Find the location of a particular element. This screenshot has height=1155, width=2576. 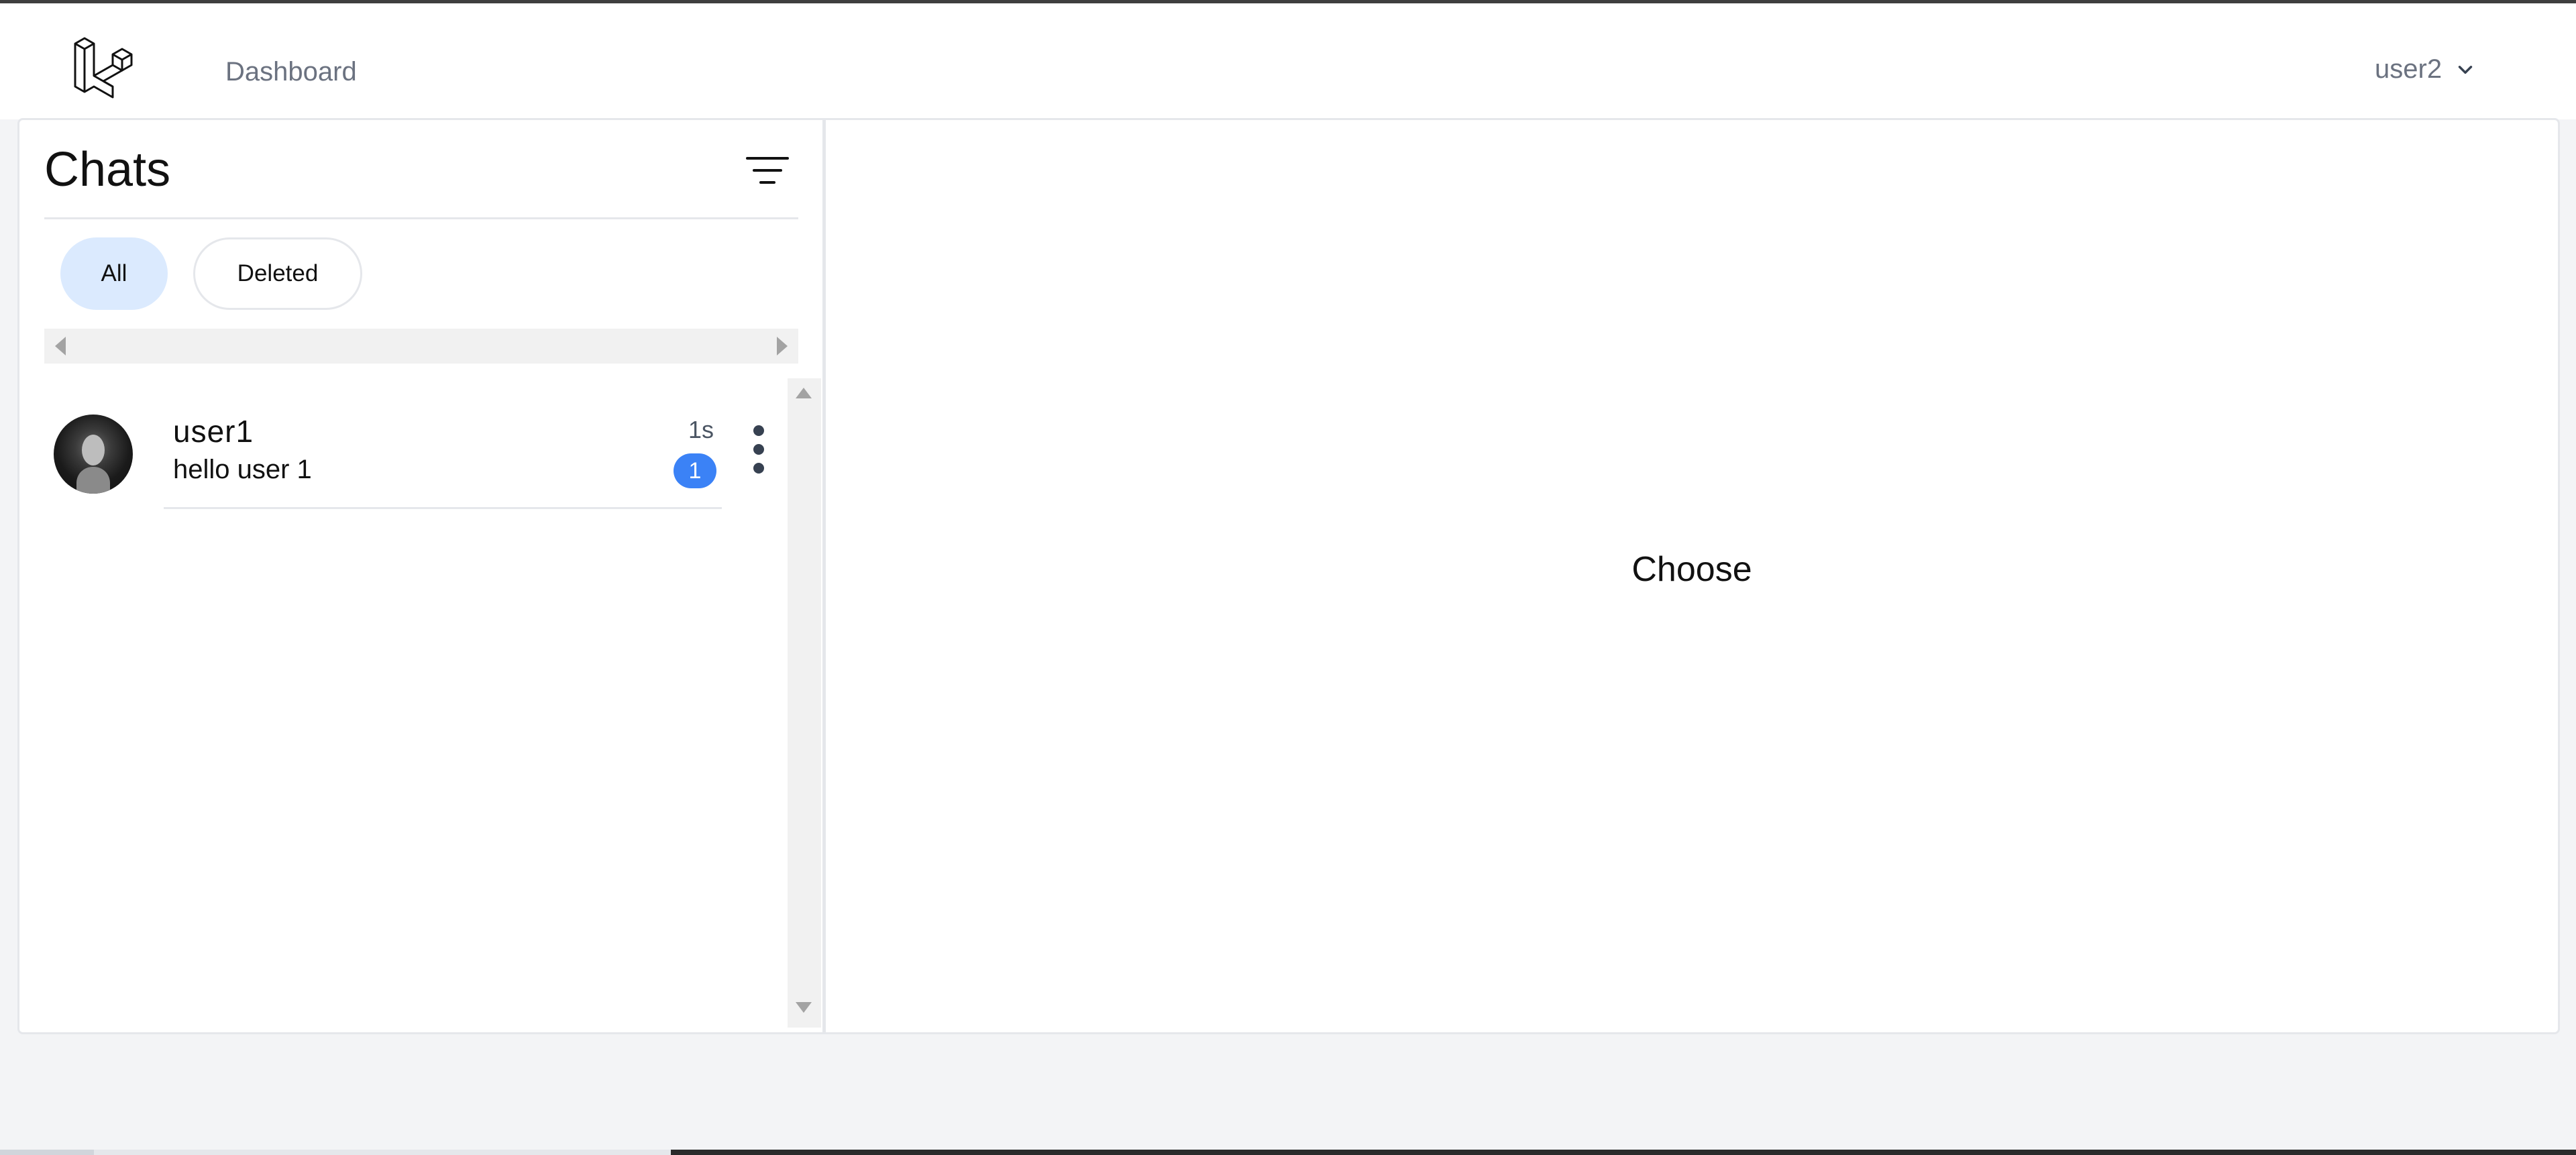

horizontal-scrollbar is located at coordinates (421, 347).